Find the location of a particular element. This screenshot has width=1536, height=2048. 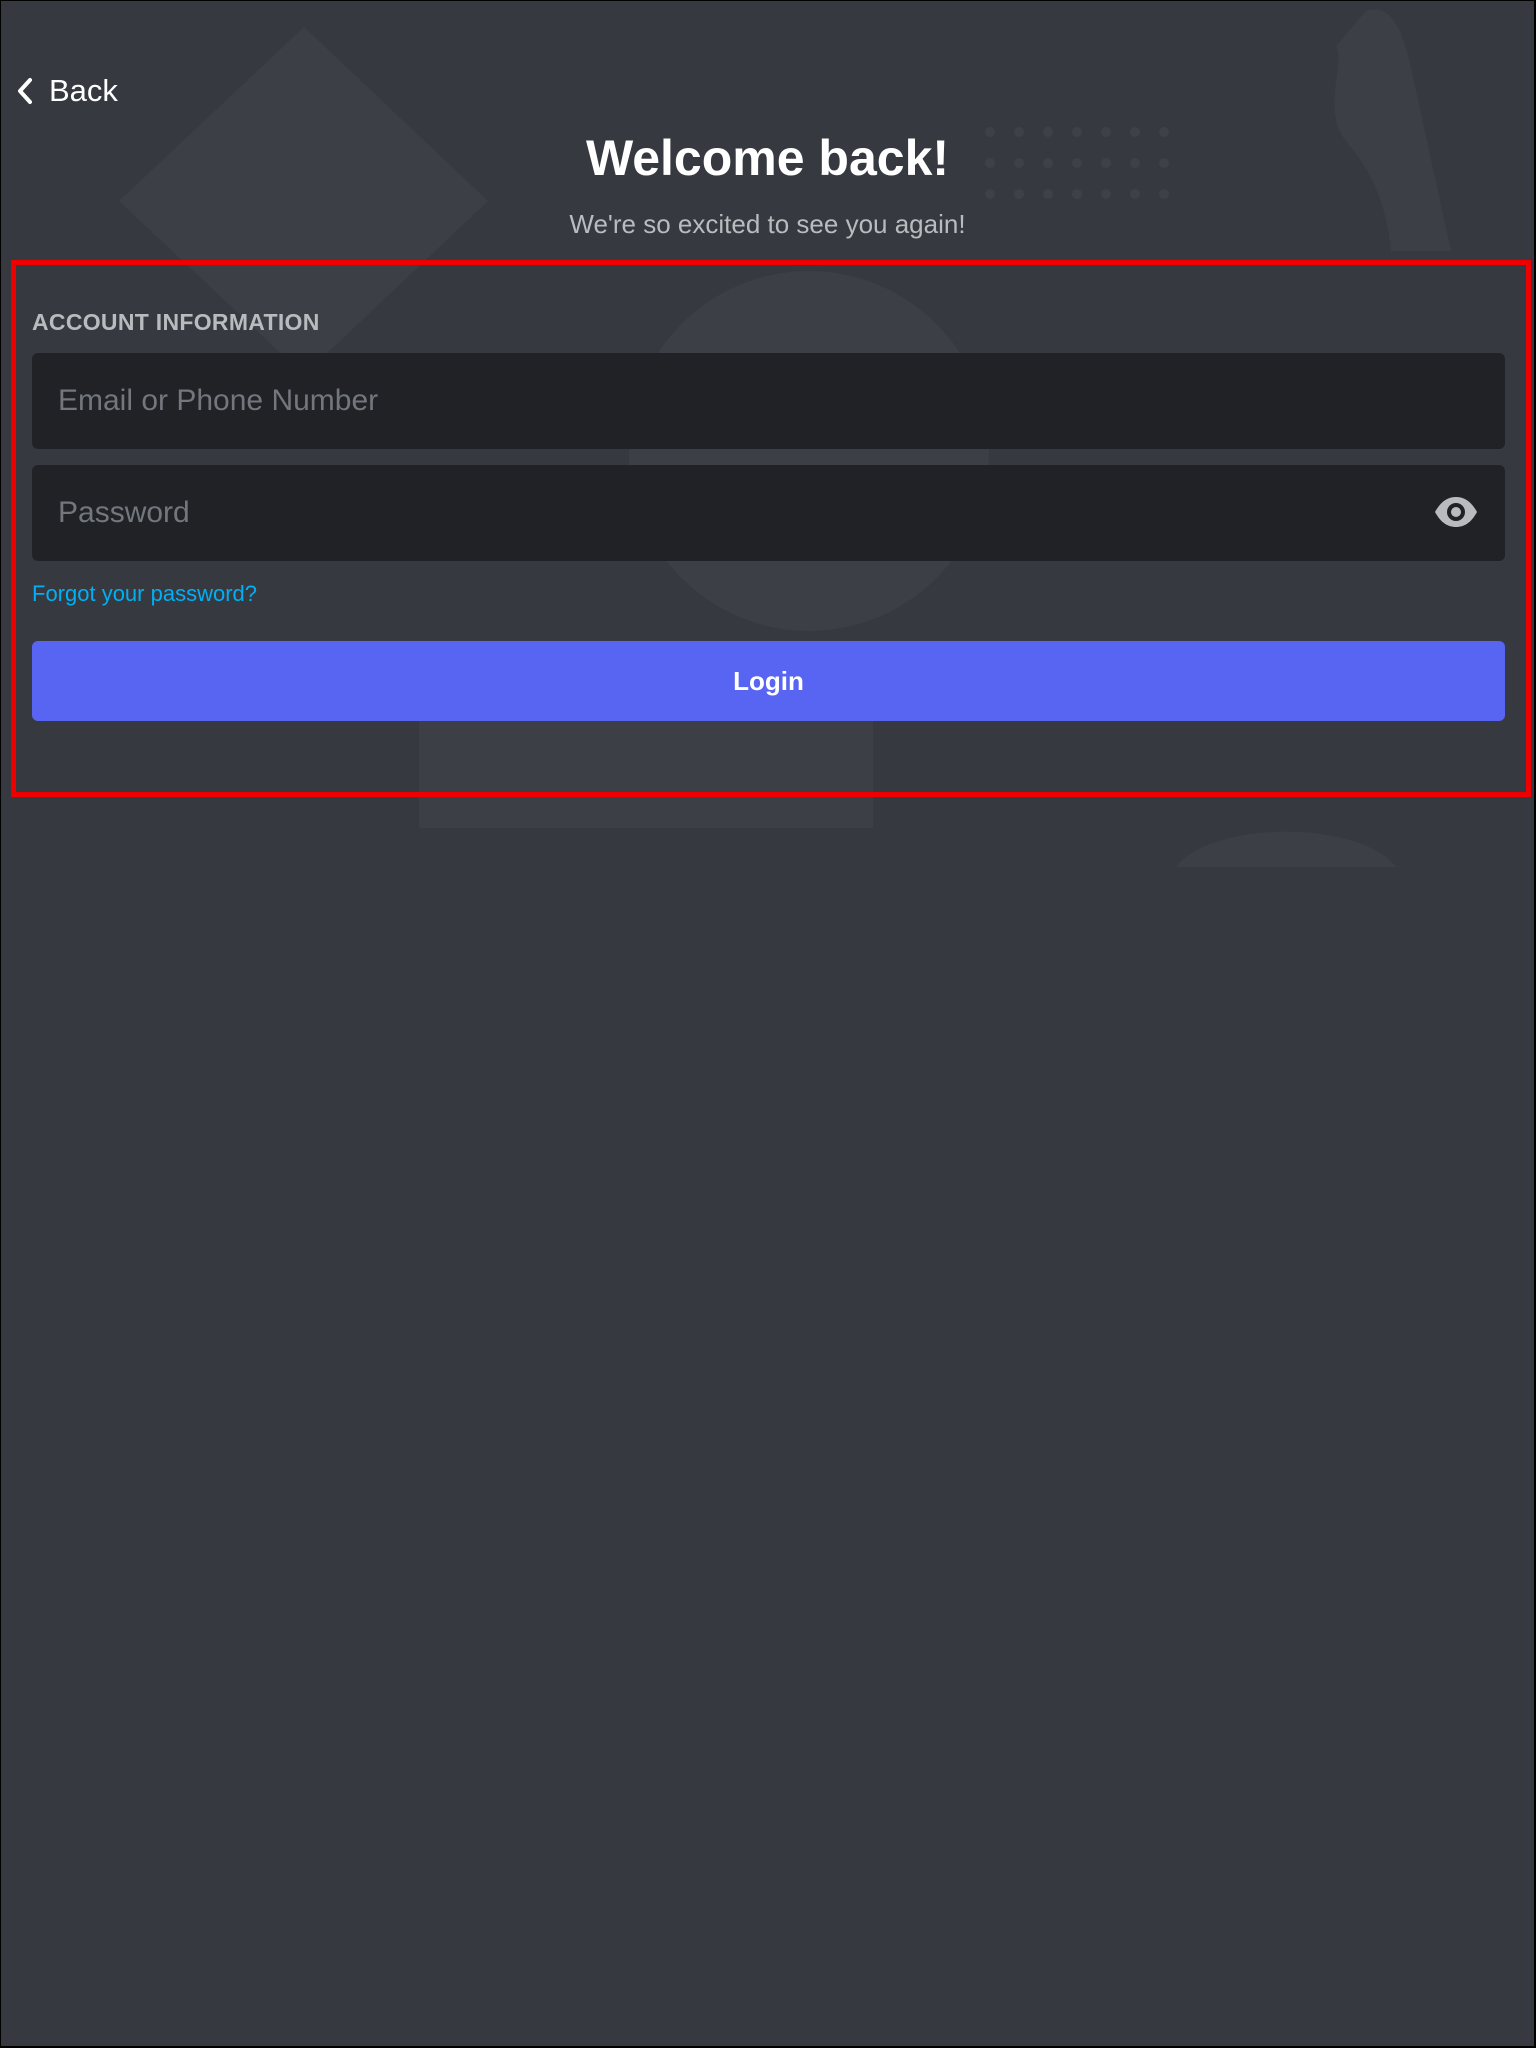

back-label: Back is located at coordinates (83, 90).